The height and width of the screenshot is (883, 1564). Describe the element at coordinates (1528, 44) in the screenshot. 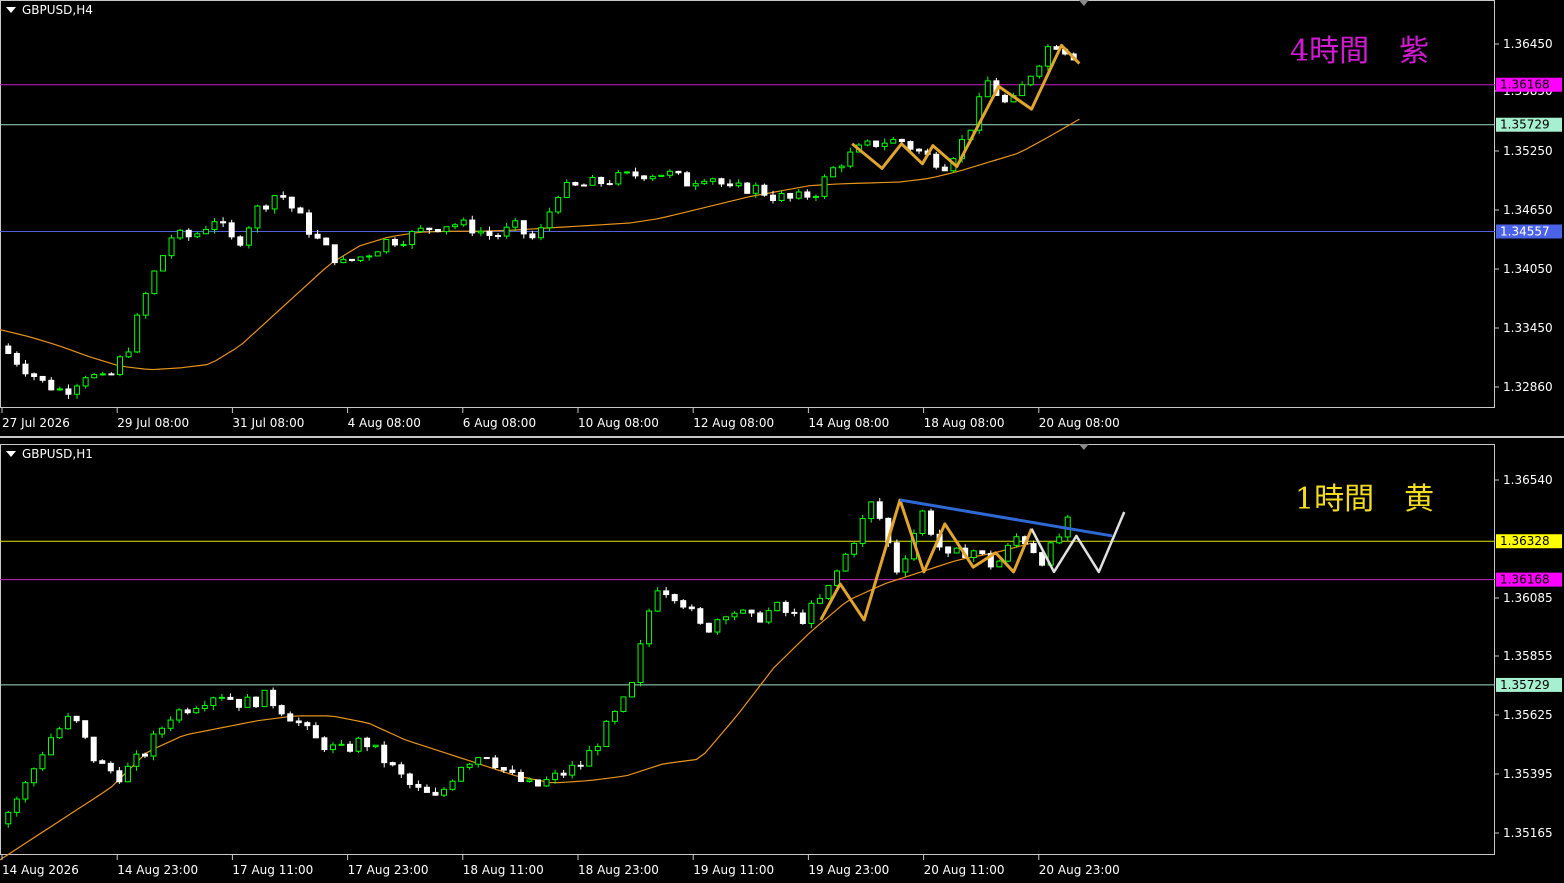

I see `y-tick-label: 1.36450` at that location.